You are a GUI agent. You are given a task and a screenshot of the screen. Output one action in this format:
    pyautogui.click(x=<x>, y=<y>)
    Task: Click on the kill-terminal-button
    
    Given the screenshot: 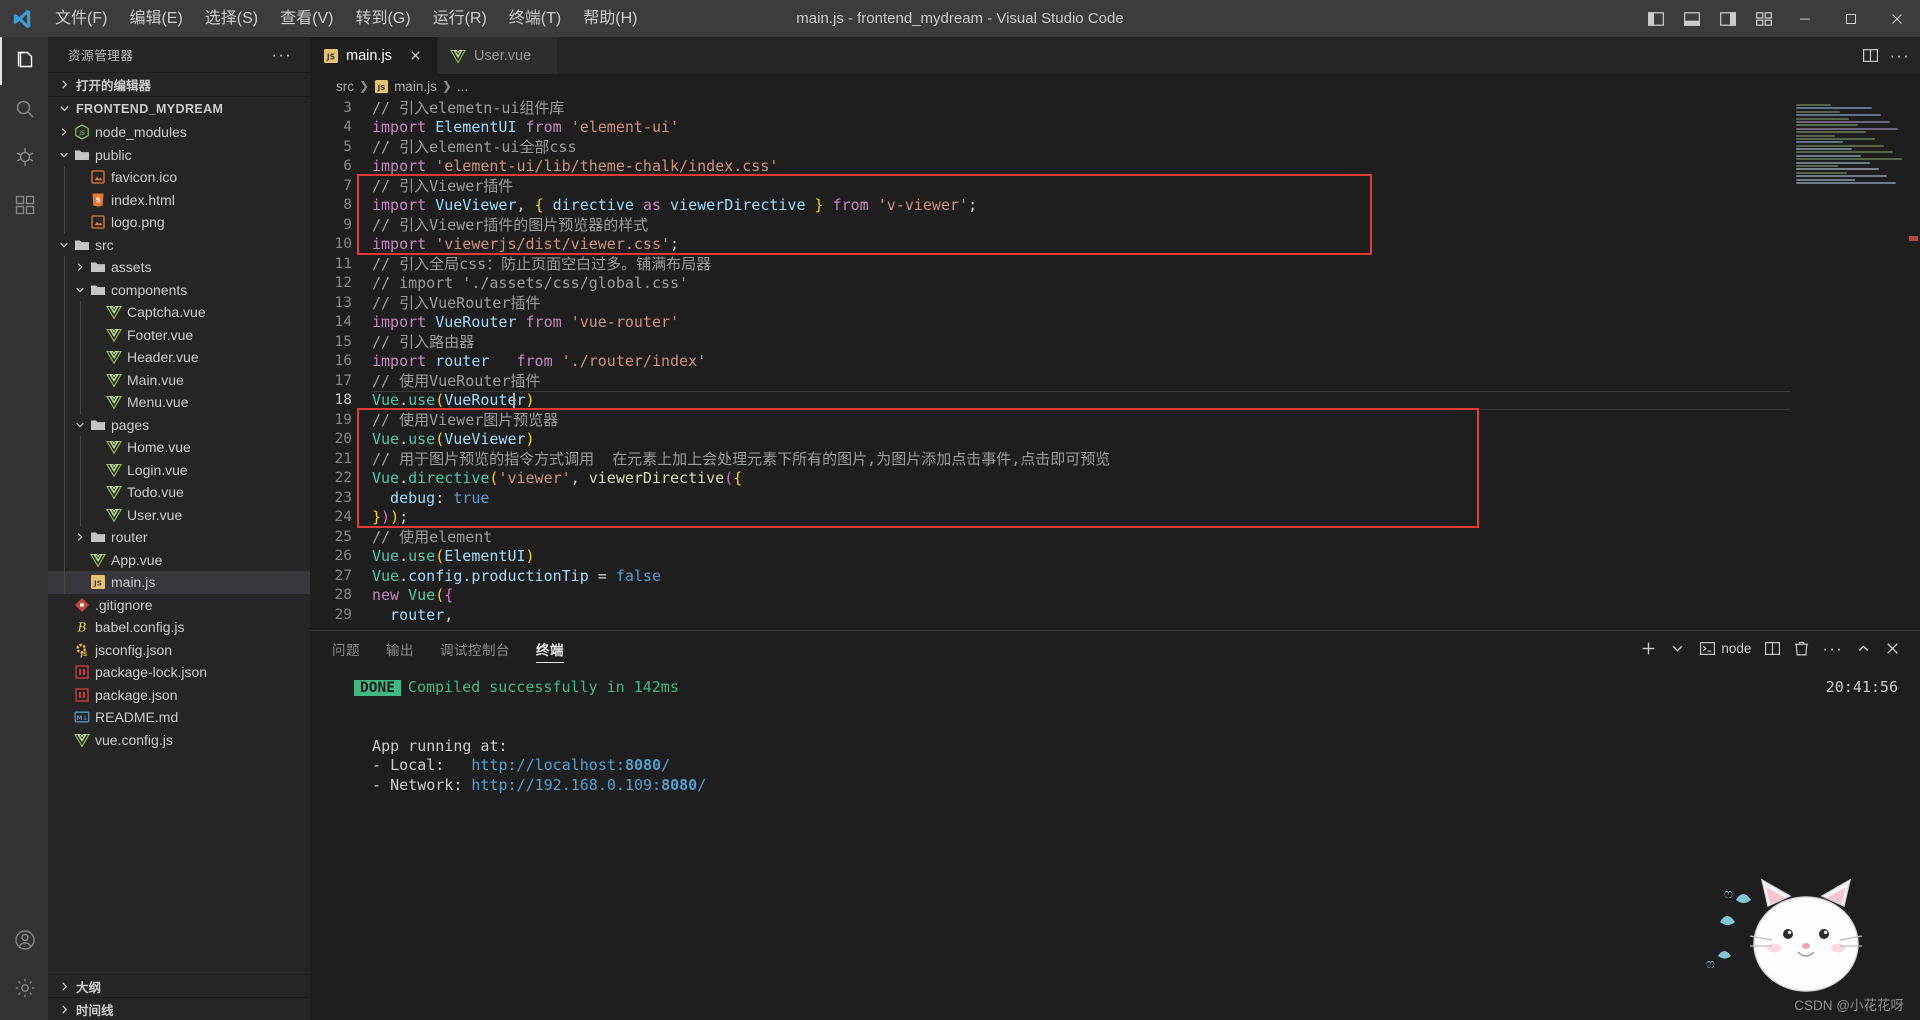 What is the action you would take?
    pyautogui.click(x=1801, y=649)
    